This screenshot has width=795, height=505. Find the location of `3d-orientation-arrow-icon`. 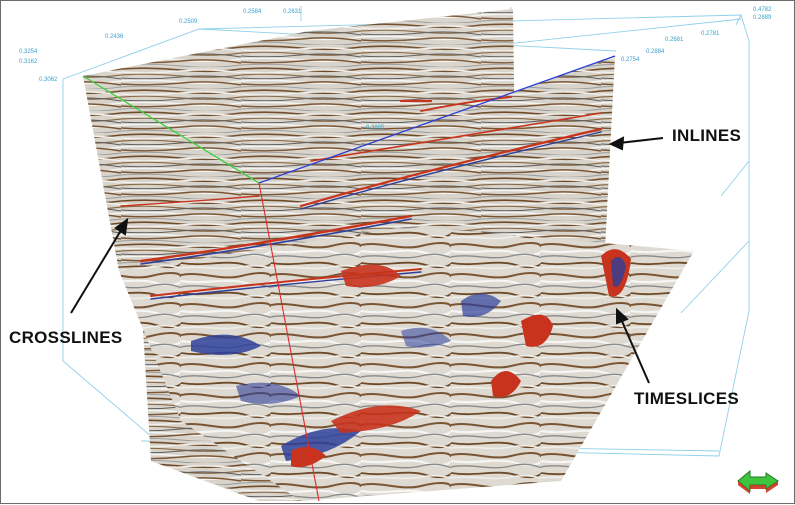

3d-orientation-arrow-icon is located at coordinates (758, 481).